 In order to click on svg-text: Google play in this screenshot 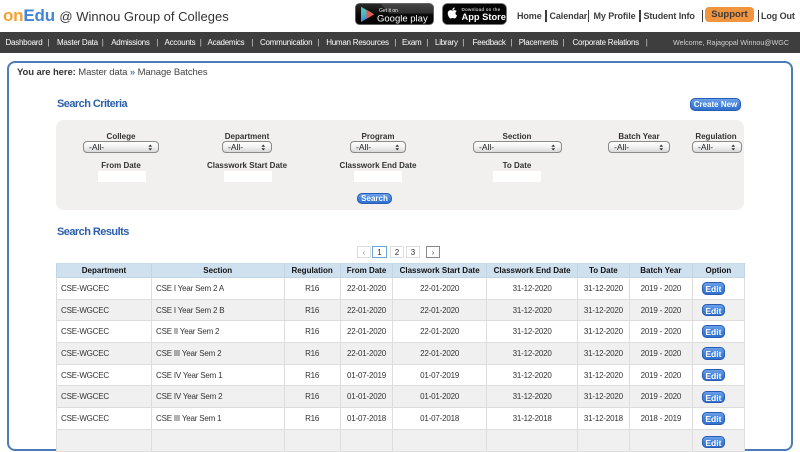, I will do `click(402, 19)`.